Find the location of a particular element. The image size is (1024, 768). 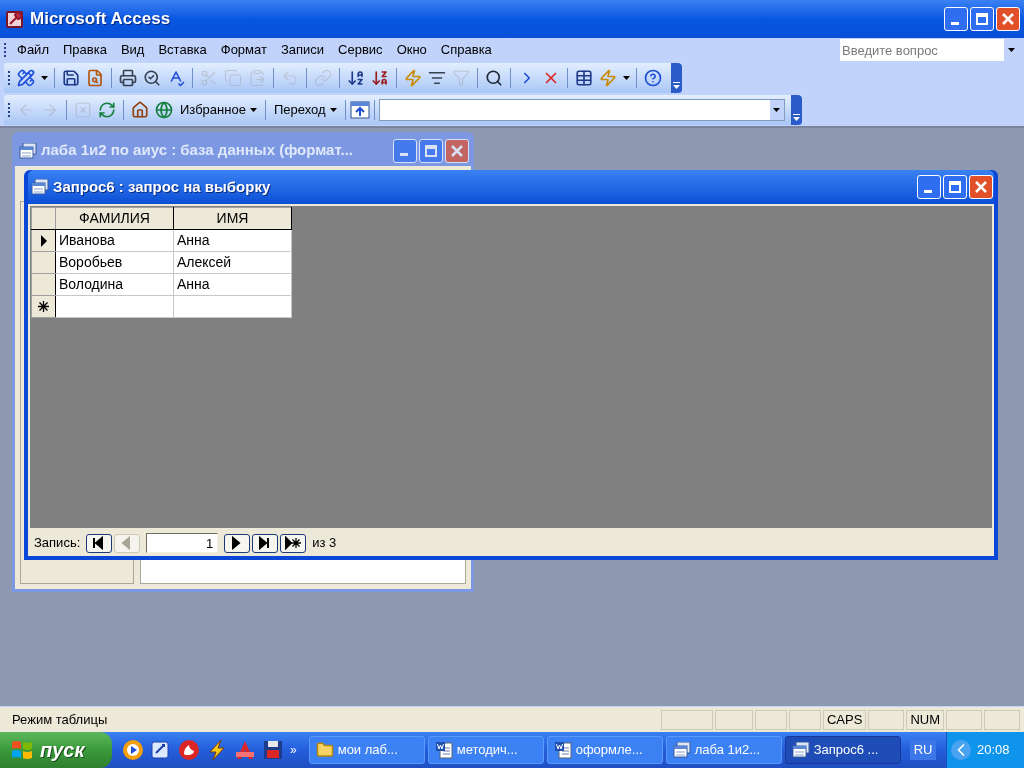

folder-icon is located at coordinates (324, 750).